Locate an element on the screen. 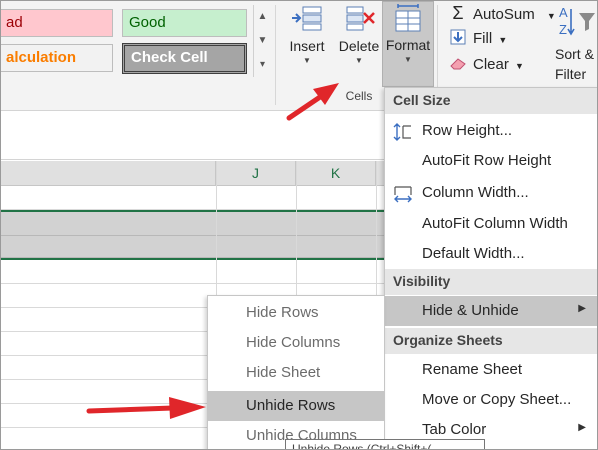  insert-button: Insert ▼ is located at coordinates (307, 35).